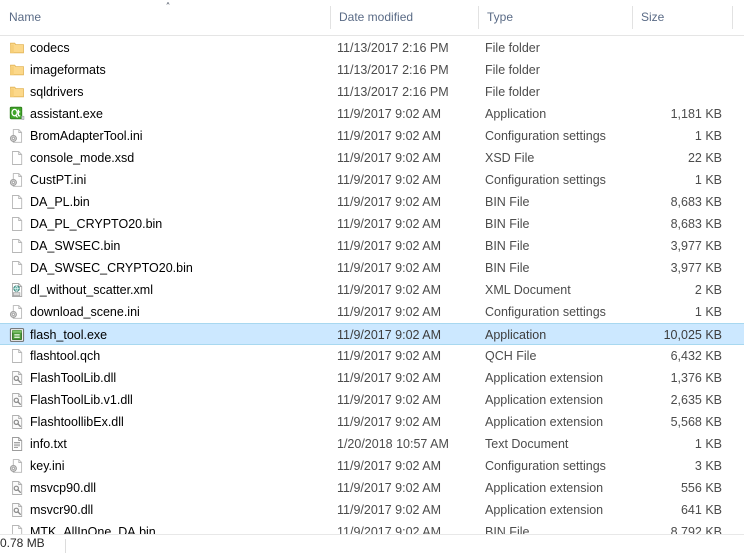 This screenshot has height=553, width=744. I want to click on file-name-cell: CustPT.ini, so click(58, 180).